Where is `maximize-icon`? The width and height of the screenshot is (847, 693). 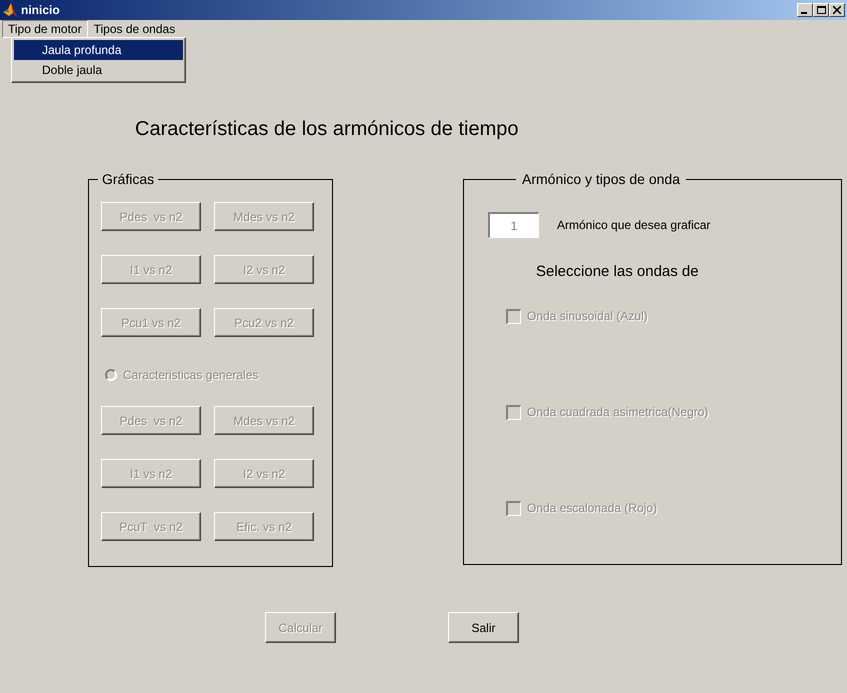
maximize-icon is located at coordinates (821, 10).